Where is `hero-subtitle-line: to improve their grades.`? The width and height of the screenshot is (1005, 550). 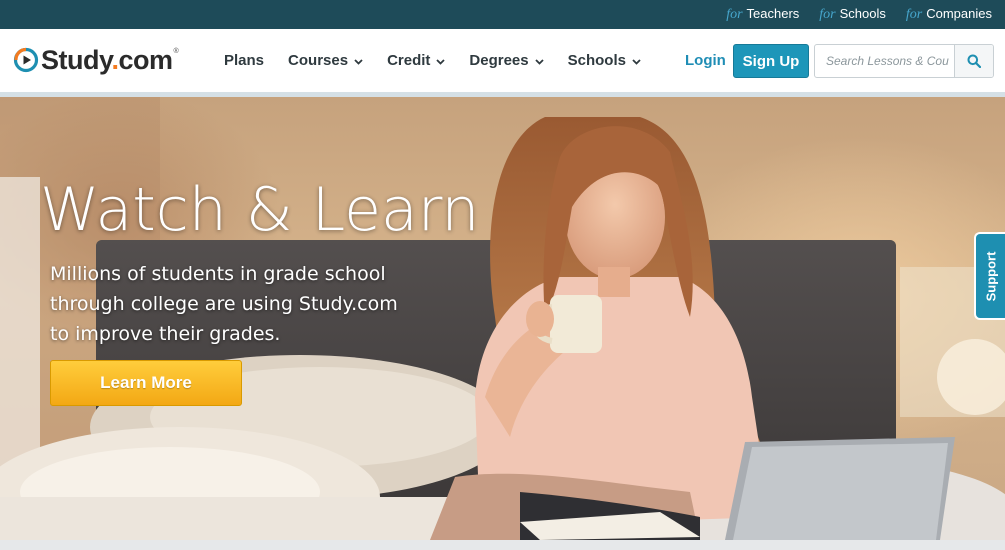 hero-subtitle-line: to improve their grades. is located at coordinates (165, 334).